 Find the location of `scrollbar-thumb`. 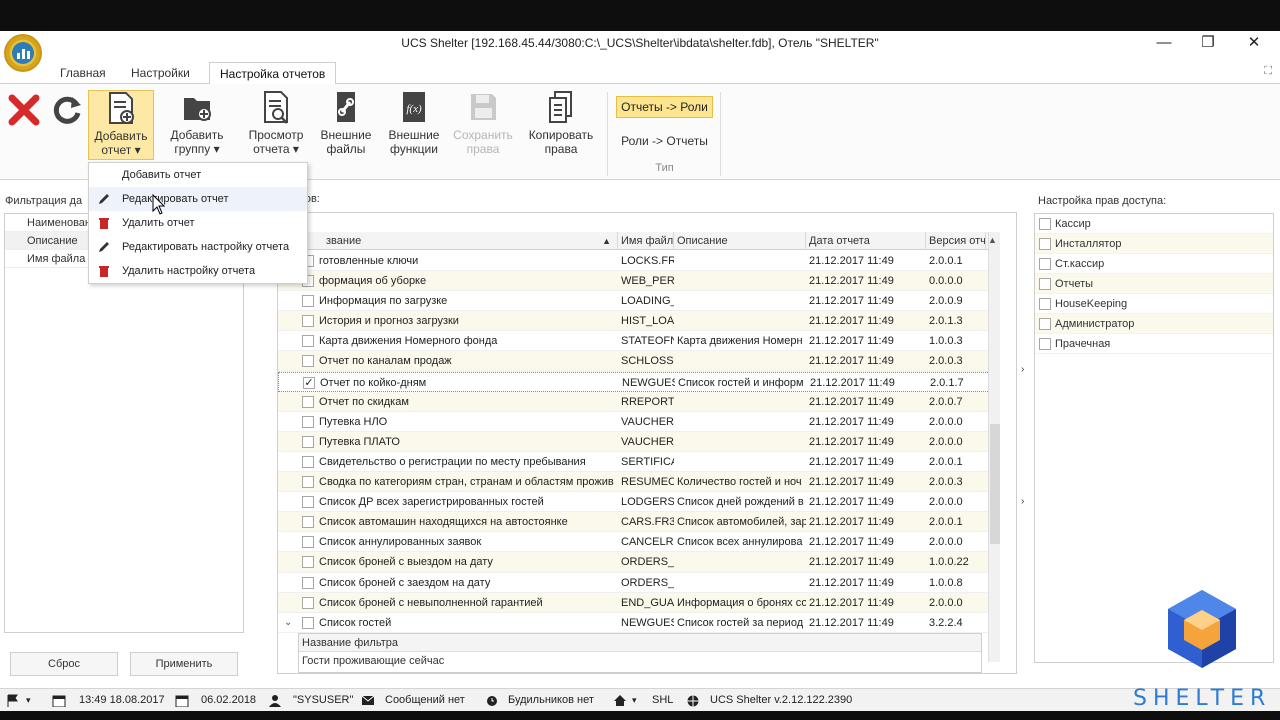

scrollbar-thumb is located at coordinates (995, 484).